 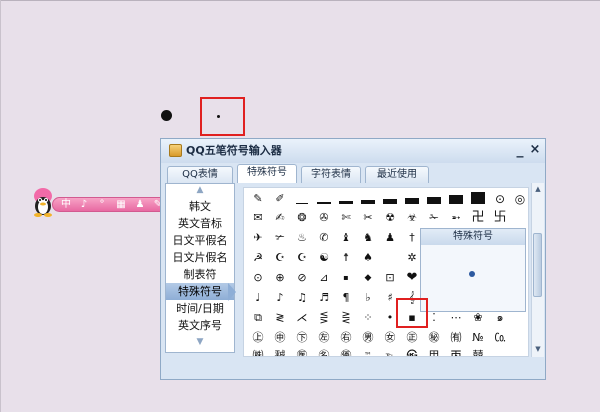 What do you see at coordinates (397, 174) in the screenshot?
I see `tab-recent: 最近使用` at bounding box center [397, 174].